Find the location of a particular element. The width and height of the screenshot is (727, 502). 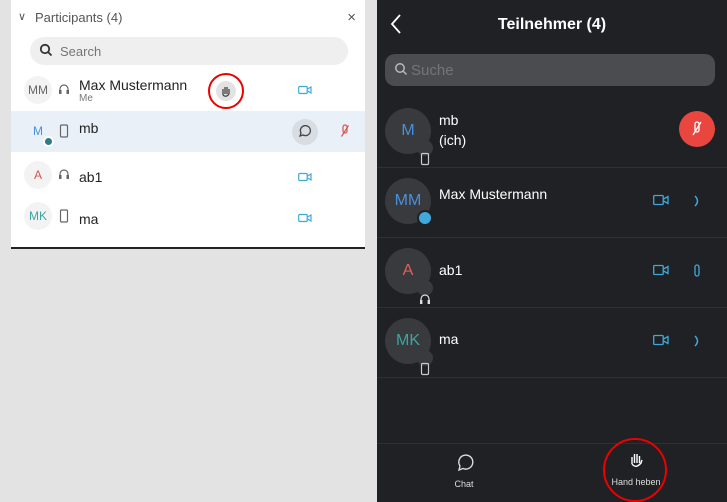

mic-icon is located at coordinates (697, 271).